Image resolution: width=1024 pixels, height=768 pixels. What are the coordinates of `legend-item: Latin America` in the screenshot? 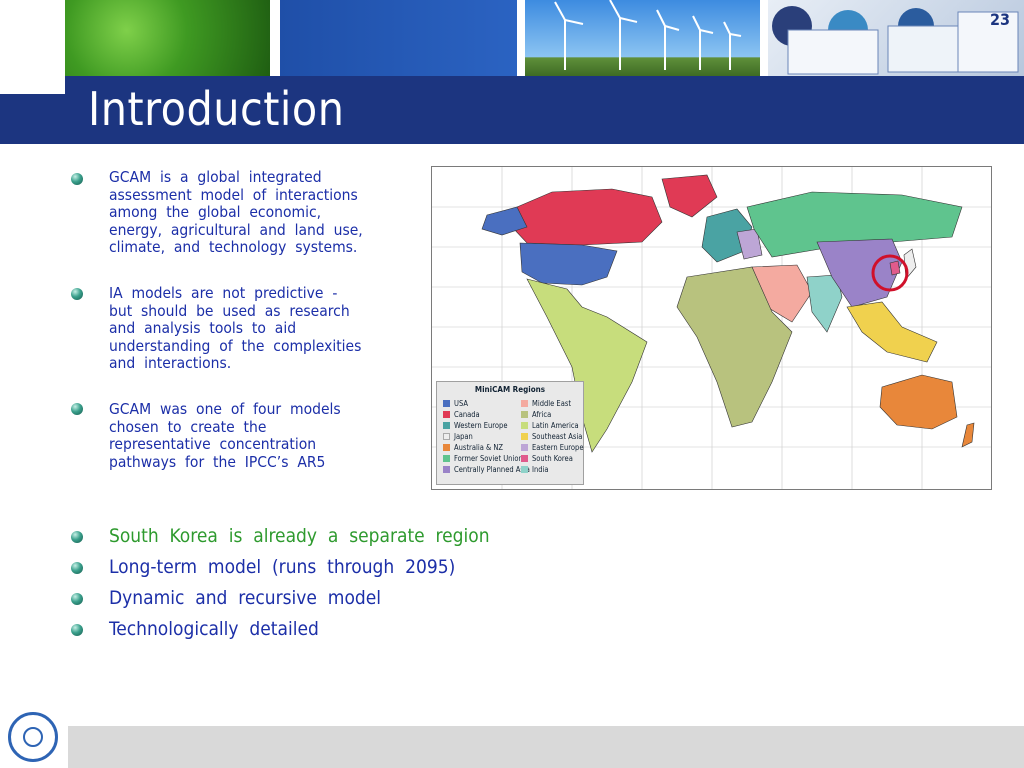 It's located at (550, 425).